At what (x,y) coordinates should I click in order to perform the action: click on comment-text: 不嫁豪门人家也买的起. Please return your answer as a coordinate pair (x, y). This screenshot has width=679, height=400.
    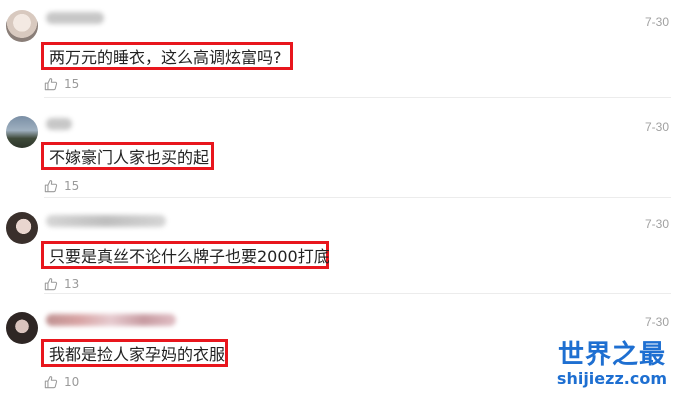
    Looking at the image, I should click on (127, 156).